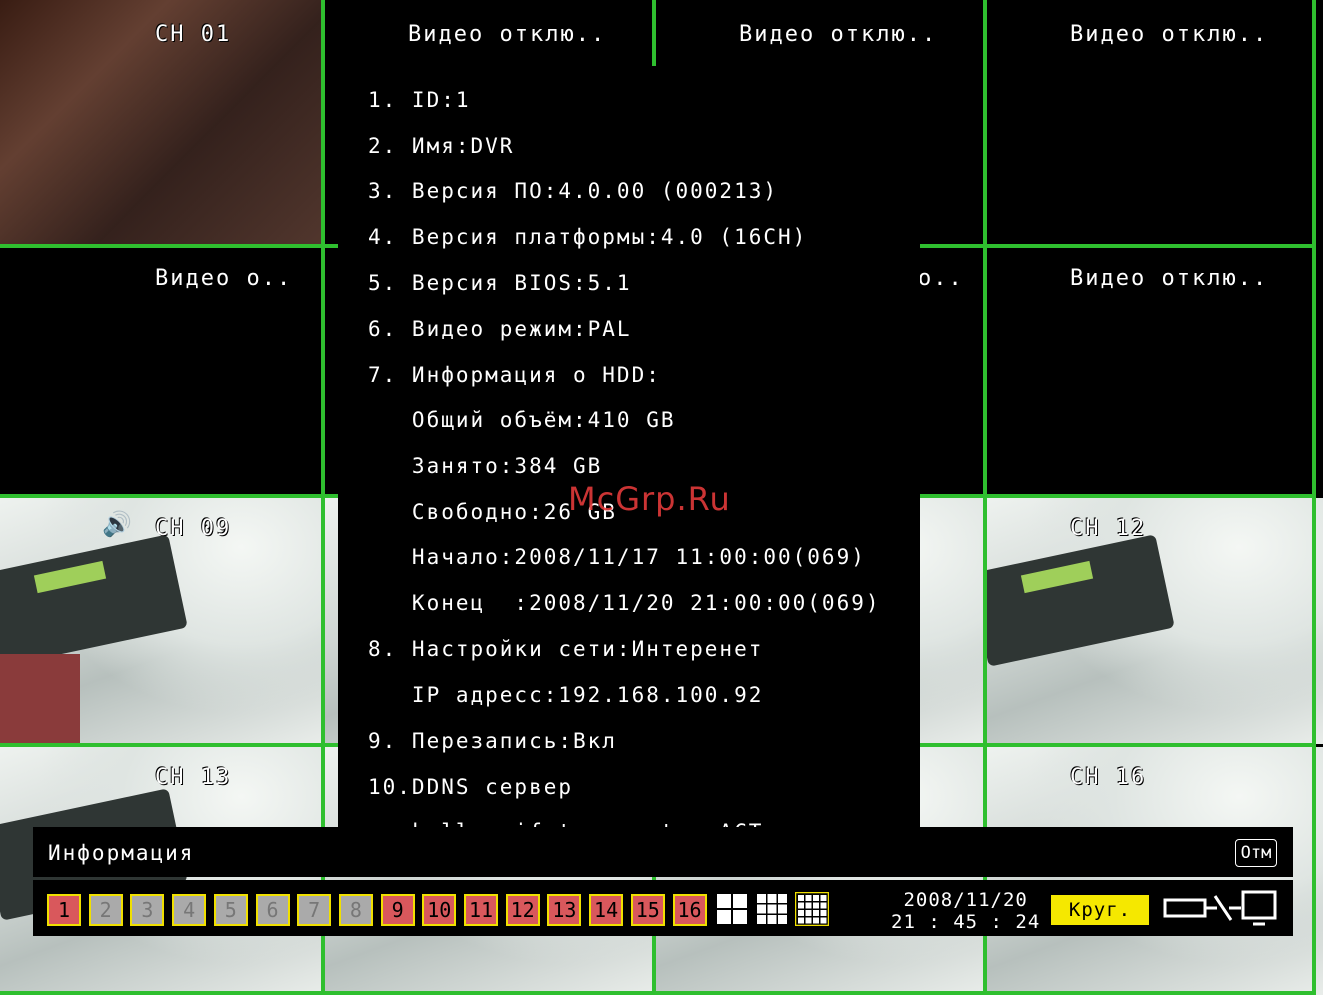 This screenshot has height=995, width=1323. What do you see at coordinates (471, 787) in the screenshot?
I see `info-ddns-header: 10.DDNS сервер` at bounding box center [471, 787].